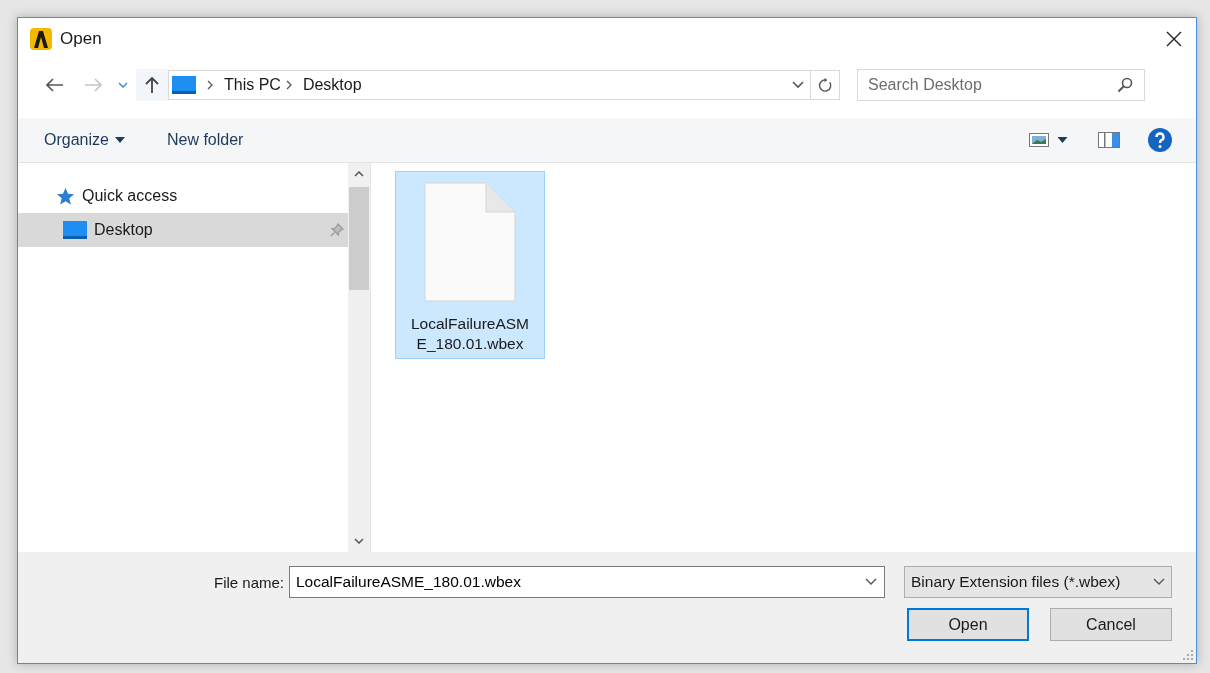 The width and height of the screenshot is (1210, 673). Describe the element at coordinates (359, 174) in the screenshot. I see `scroll-up-icon` at that location.